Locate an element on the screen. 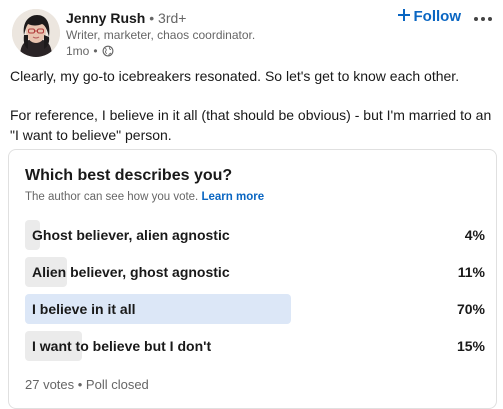  poll-option-percent: 15% is located at coordinates (470, 346).